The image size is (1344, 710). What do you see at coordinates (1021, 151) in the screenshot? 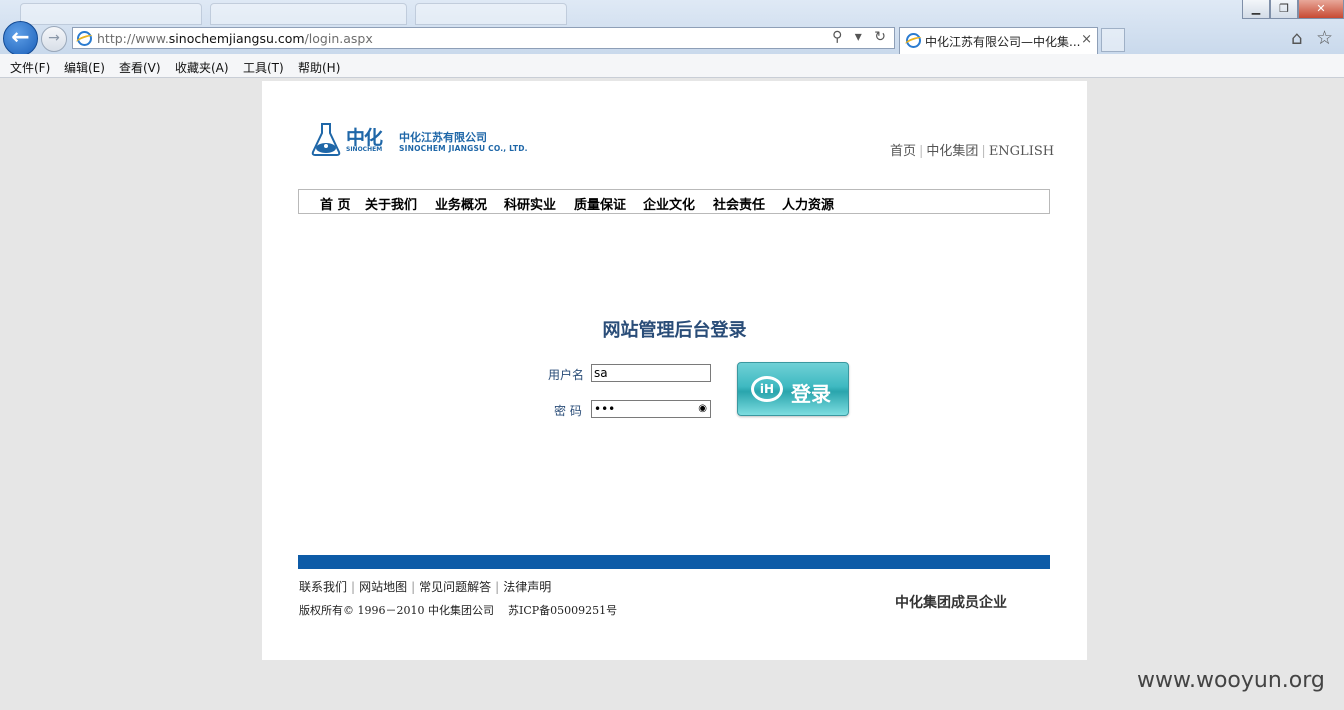
I see `top-link-english: ENGLISH` at bounding box center [1021, 151].